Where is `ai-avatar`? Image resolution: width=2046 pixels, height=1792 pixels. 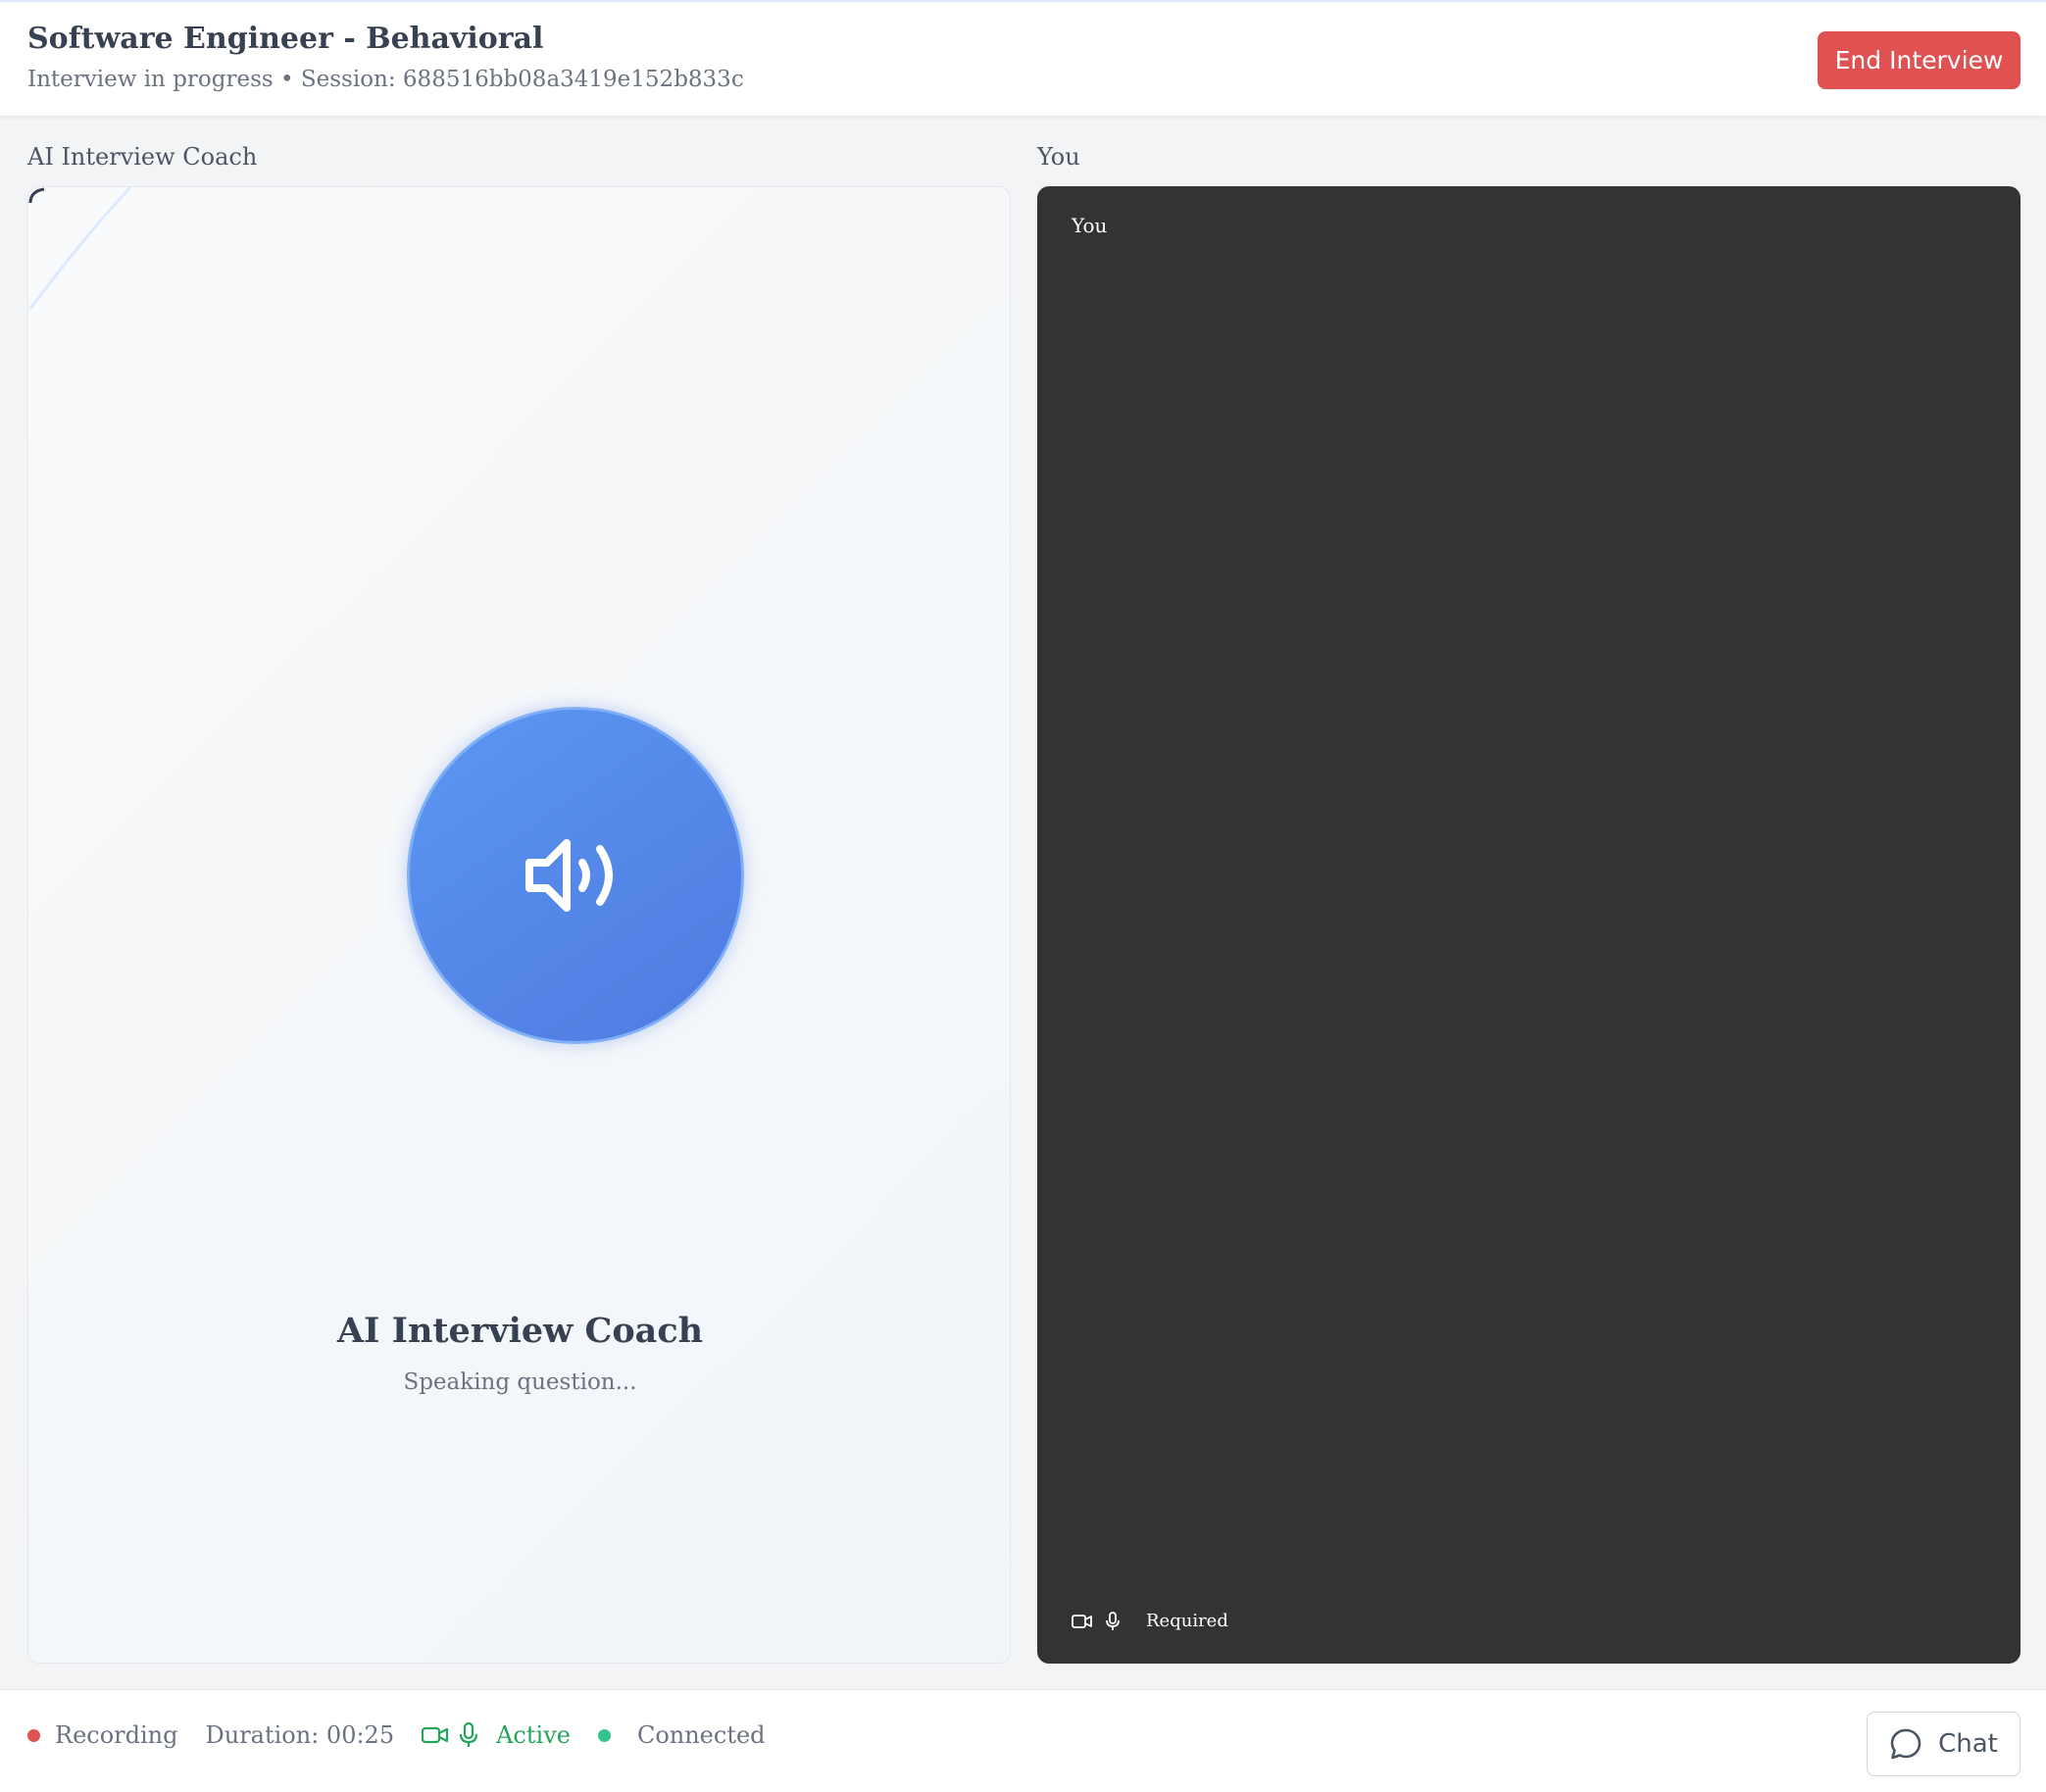
ai-avatar is located at coordinates (575, 875).